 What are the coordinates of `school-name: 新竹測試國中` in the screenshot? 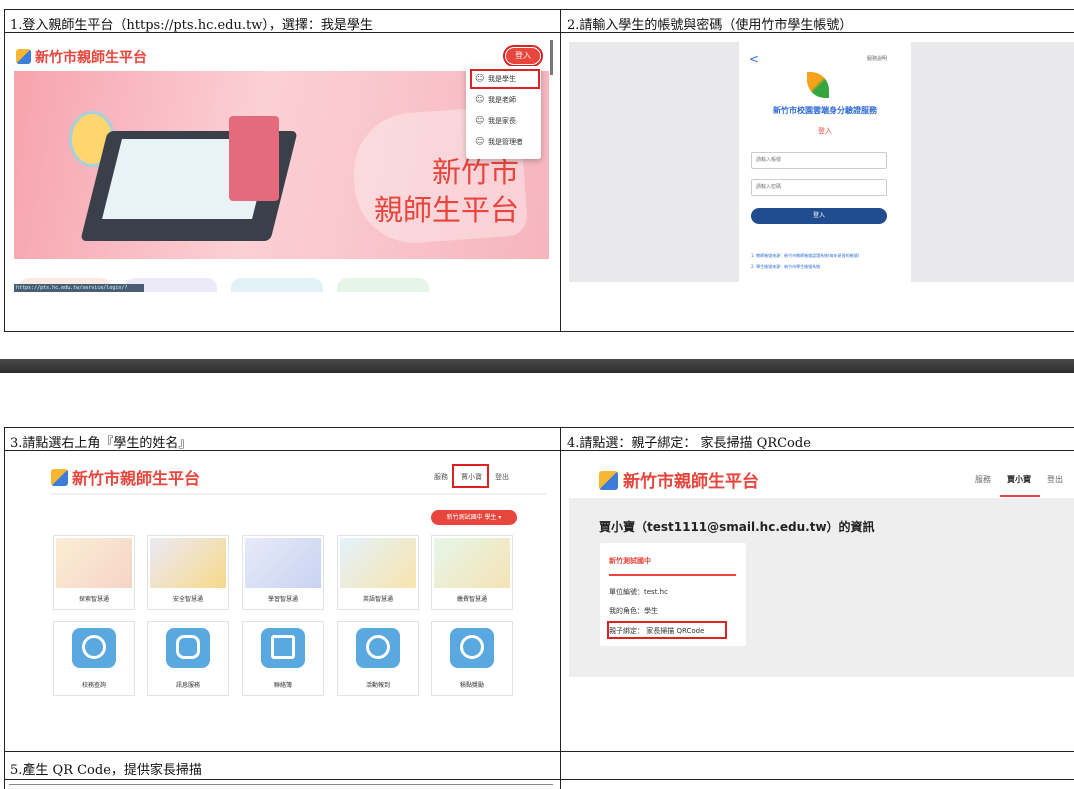 It's located at (630, 561).